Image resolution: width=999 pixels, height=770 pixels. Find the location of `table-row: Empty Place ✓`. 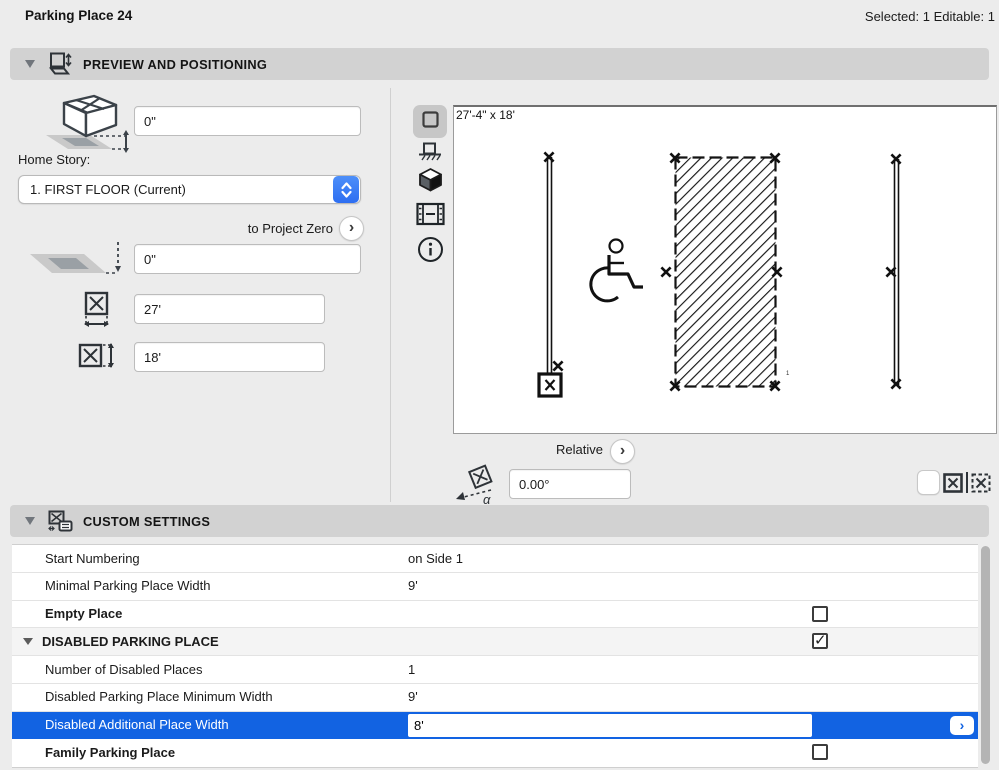

table-row: Empty Place ✓ is located at coordinates (495, 614).